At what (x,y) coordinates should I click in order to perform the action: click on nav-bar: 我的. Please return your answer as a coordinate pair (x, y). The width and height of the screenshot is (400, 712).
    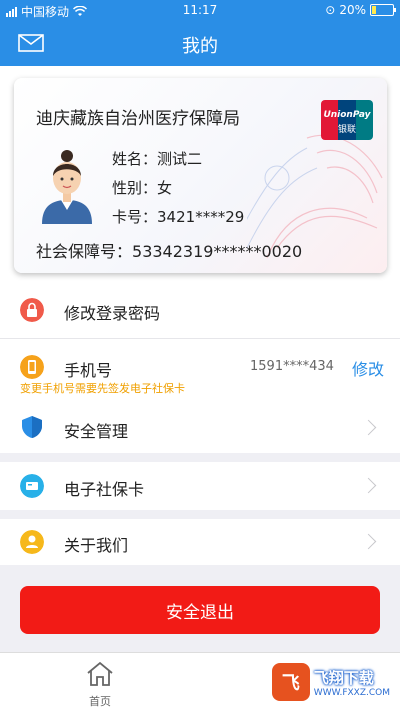
    Looking at the image, I should click on (200, 43).